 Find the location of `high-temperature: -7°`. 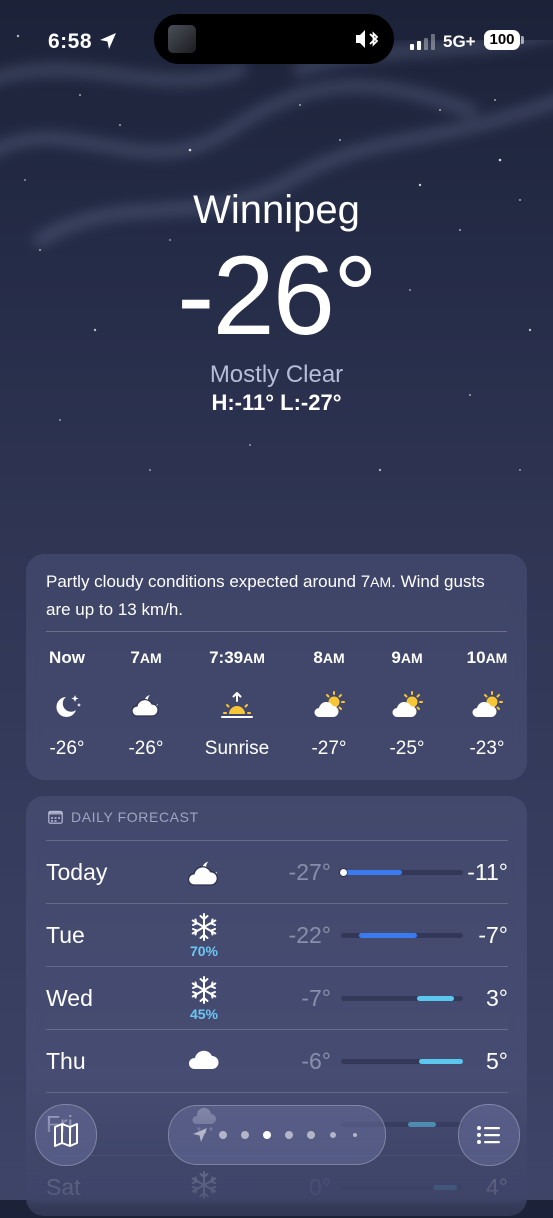

high-temperature: -7° is located at coordinates (493, 935).